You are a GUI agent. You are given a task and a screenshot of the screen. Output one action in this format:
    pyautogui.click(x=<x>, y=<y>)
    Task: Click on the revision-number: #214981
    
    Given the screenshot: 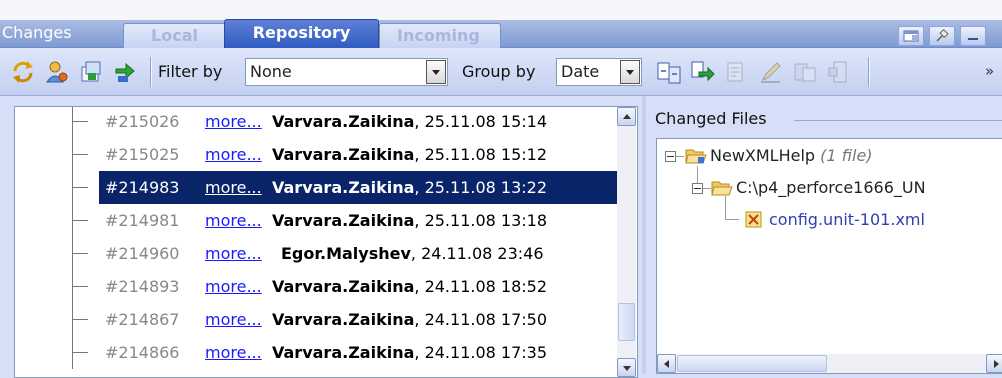 What is the action you would take?
    pyautogui.click(x=142, y=220)
    